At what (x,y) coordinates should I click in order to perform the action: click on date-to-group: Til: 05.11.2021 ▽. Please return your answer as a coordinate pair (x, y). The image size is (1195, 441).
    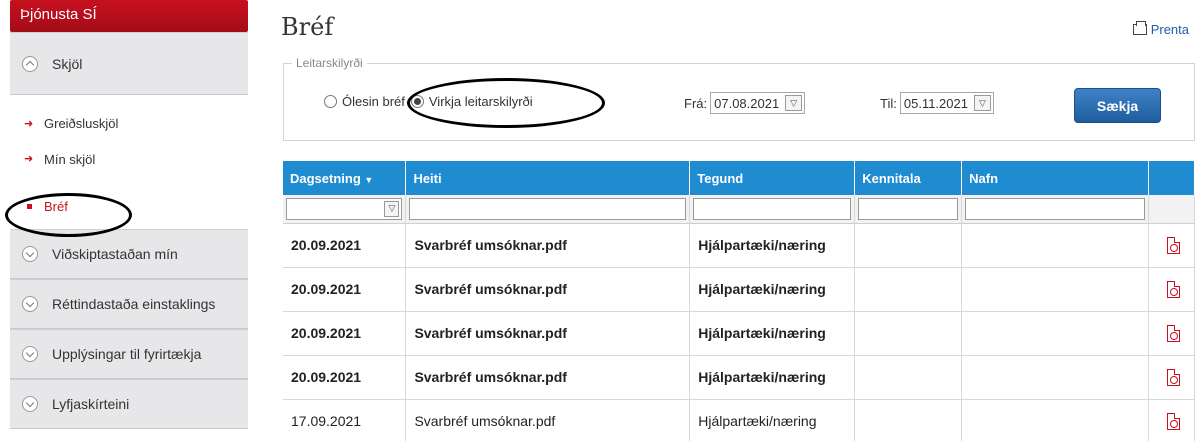
    Looking at the image, I should click on (937, 103).